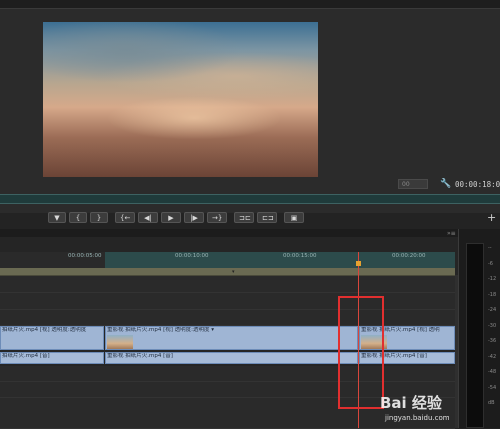 The width and height of the screenshot is (500, 429). What do you see at coordinates (451, 233) in the screenshot?
I see `panel-menu-icon: »≡` at bounding box center [451, 233].